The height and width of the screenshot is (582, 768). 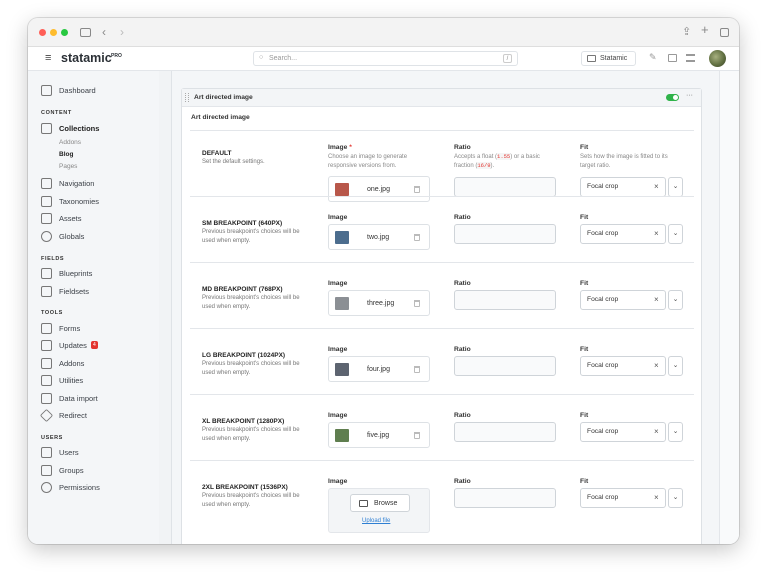 I want to click on image-asset: three.jpg, so click(x=379, y=303).